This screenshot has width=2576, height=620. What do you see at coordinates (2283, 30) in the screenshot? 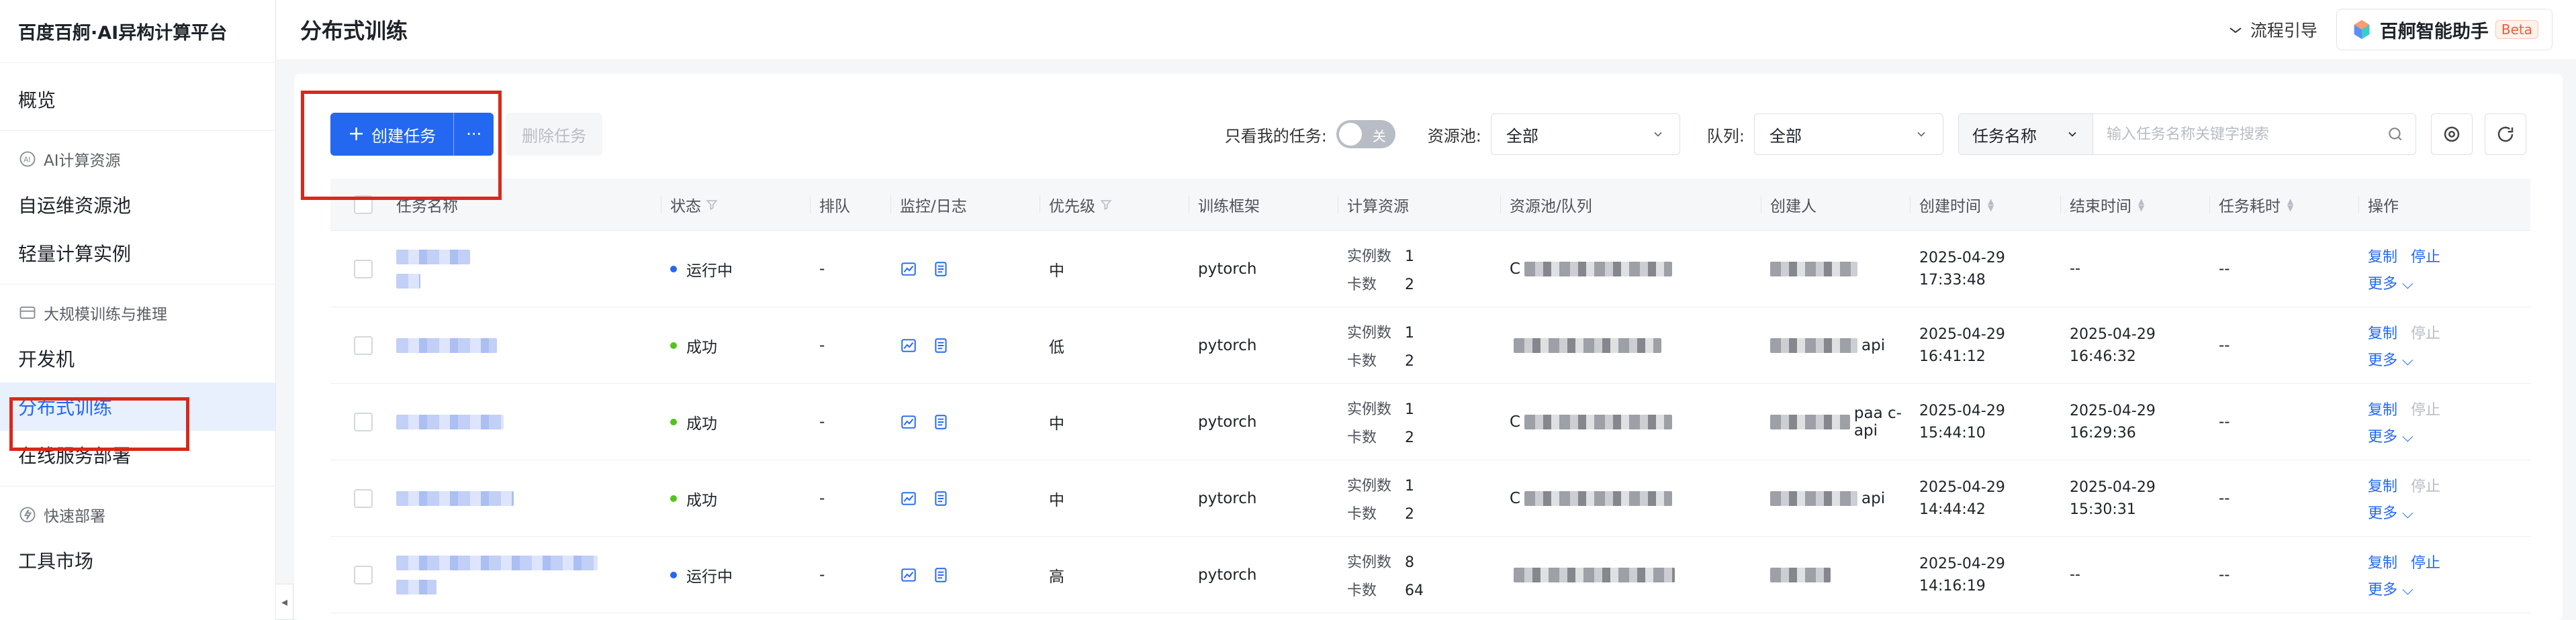
I see `flow-guide-label: 流程引导` at bounding box center [2283, 30].